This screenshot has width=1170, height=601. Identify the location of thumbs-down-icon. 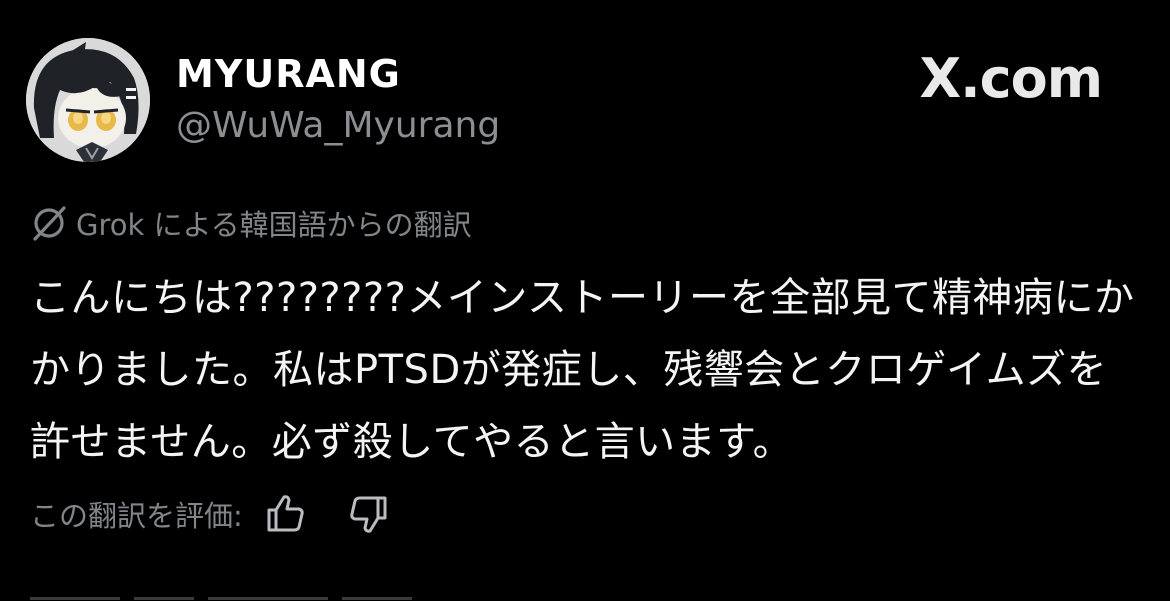
(369, 514).